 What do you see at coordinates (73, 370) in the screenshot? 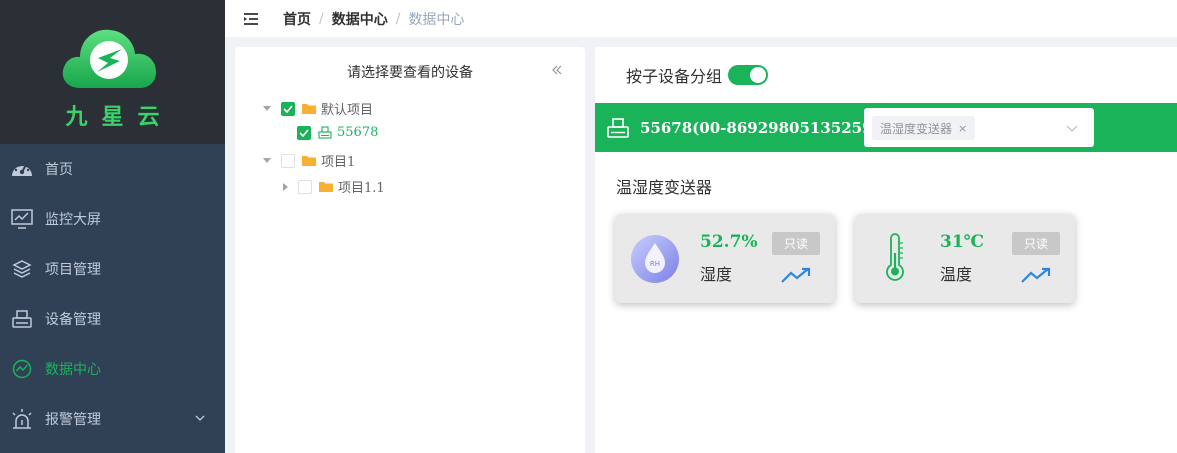
I see `sidebar-item-label: 数据中心` at bounding box center [73, 370].